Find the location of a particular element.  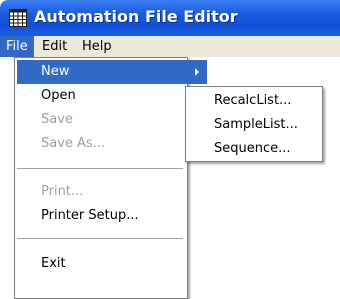

submenu-arrow-icon is located at coordinates (197, 72).